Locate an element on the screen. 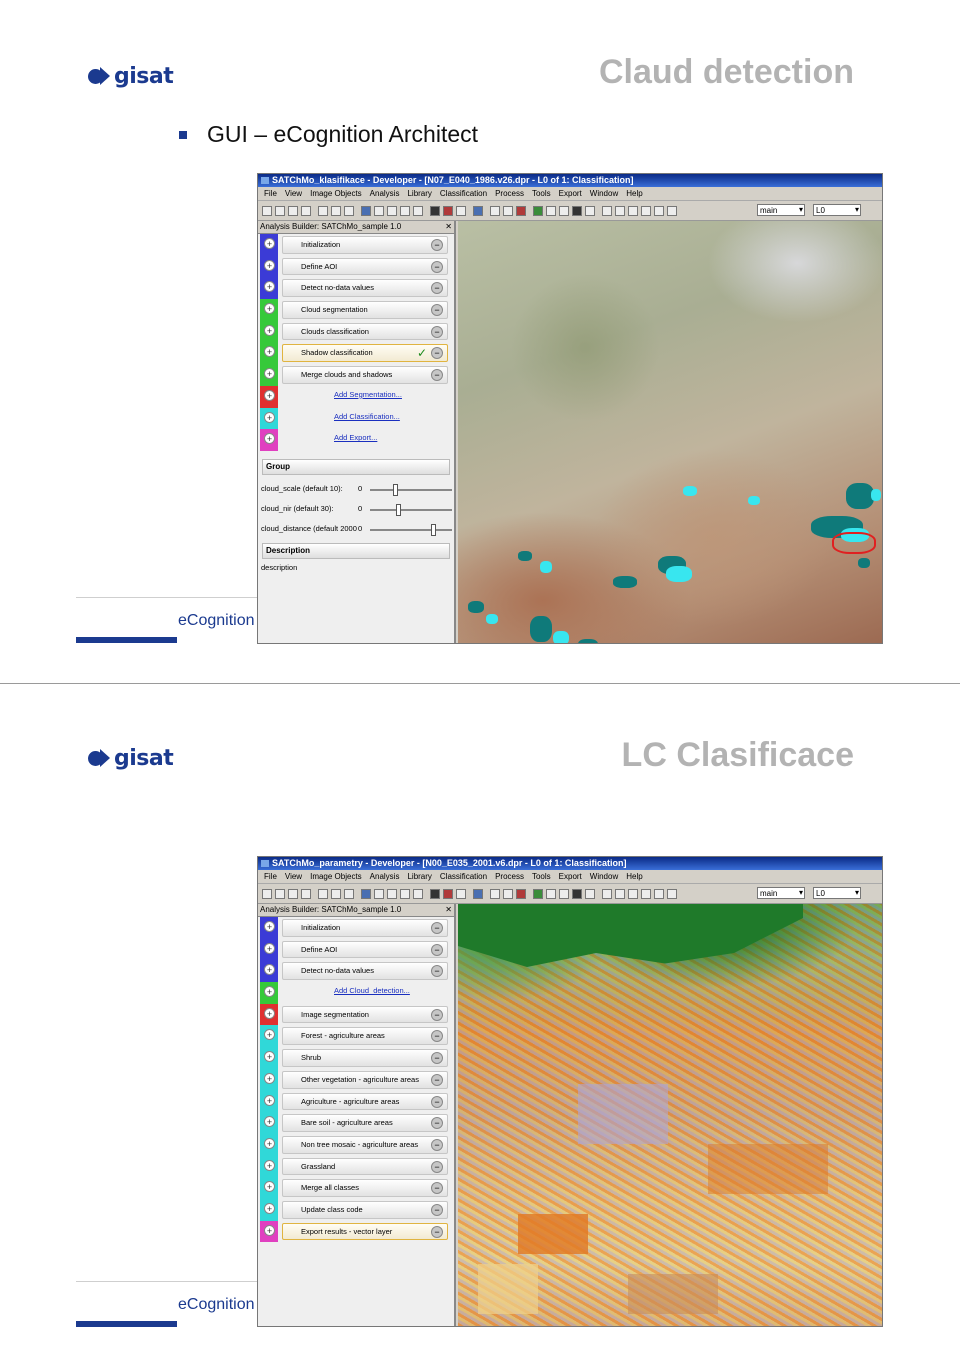 The height and width of the screenshot is (1367, 960). action-row: + Other vegetation - agriculture areas − is located at coordinates (356, 1079).